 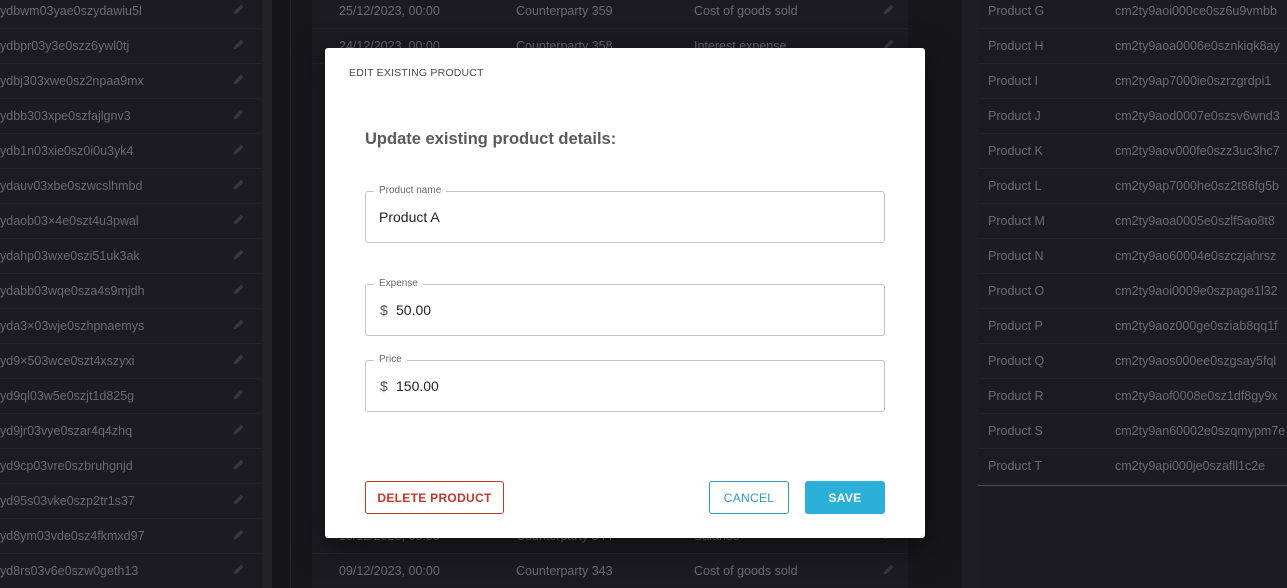 What do you see at coordinates (599, 217) in the screenshot?
I see `product-name-input` at bounding box center [599, 217].